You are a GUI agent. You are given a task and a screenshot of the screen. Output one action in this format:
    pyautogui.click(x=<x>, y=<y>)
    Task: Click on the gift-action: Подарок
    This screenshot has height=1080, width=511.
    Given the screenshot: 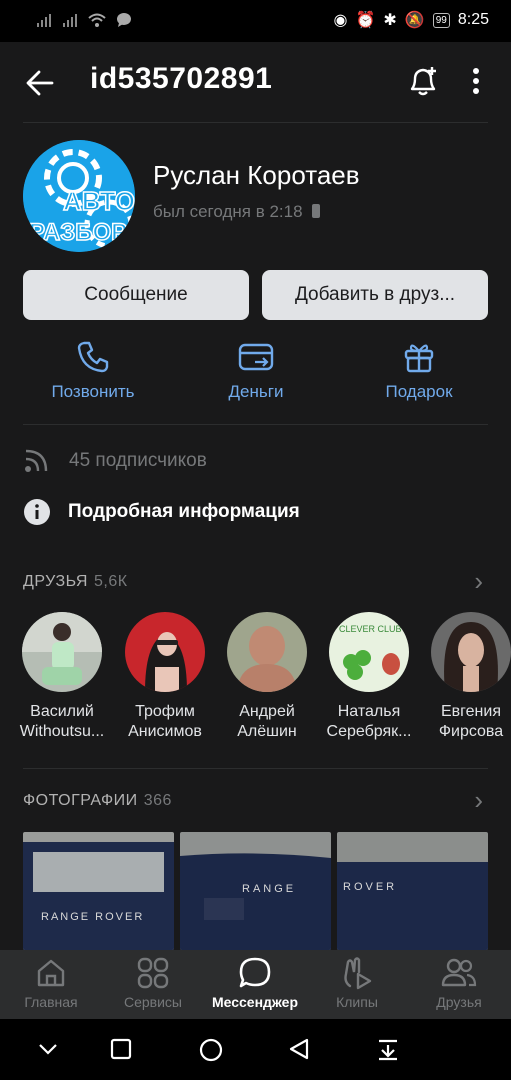 What is the action you would take?
    pyautogui.click(x=419, y=371)
    